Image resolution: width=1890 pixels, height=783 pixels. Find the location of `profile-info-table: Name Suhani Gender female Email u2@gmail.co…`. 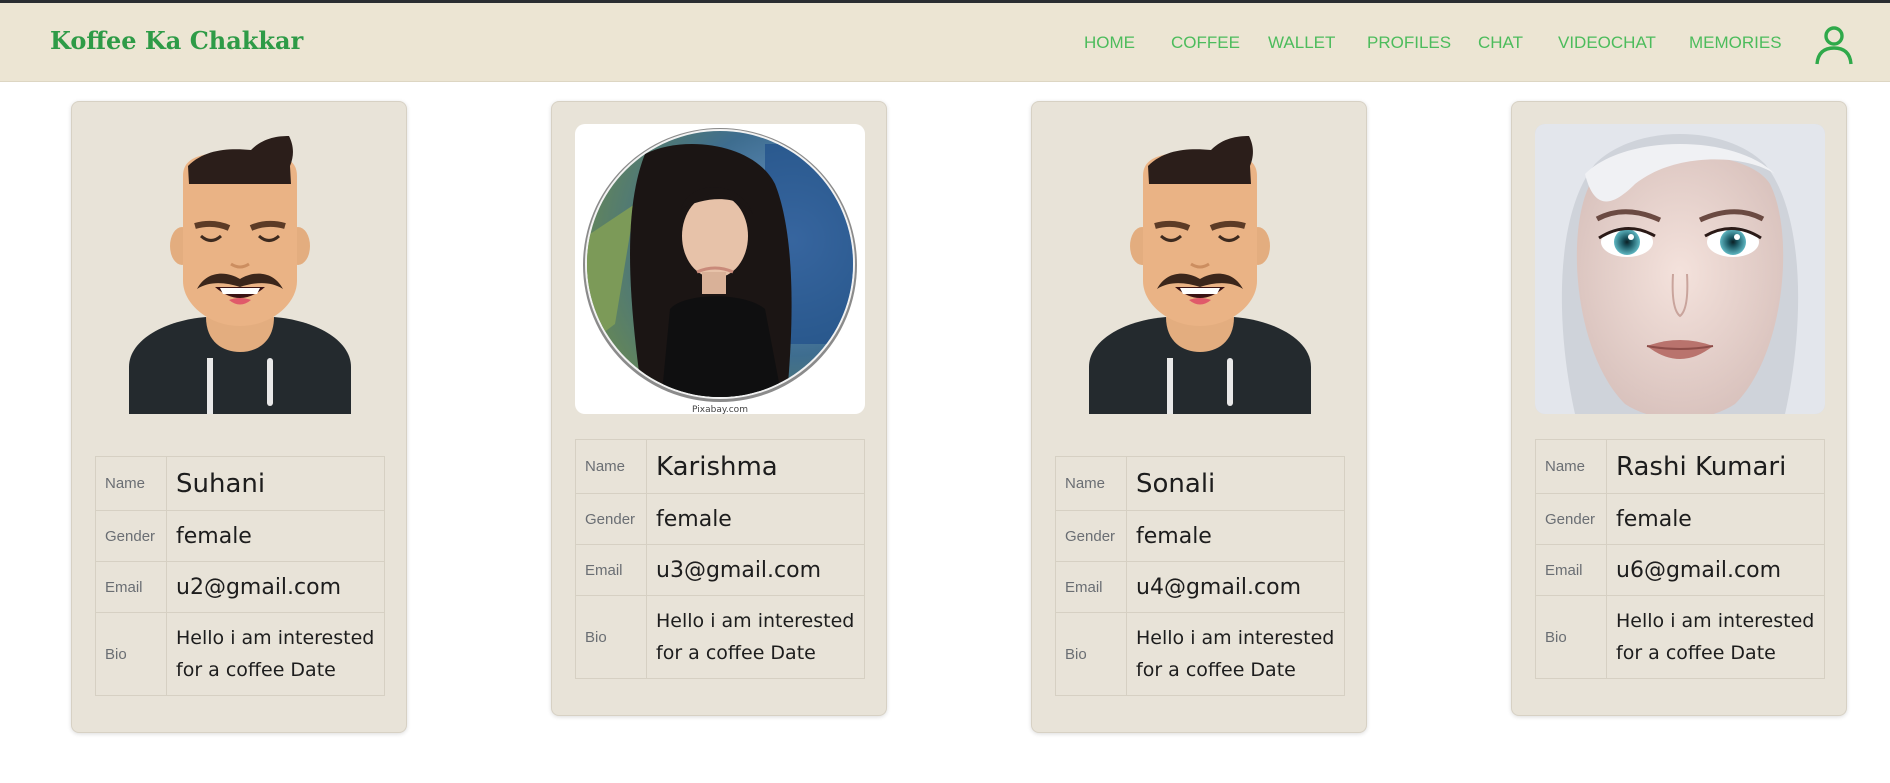

profile-info-table: Name Suhani Gender female Email u2@gmail.co… is located at coordinates (240, 576).